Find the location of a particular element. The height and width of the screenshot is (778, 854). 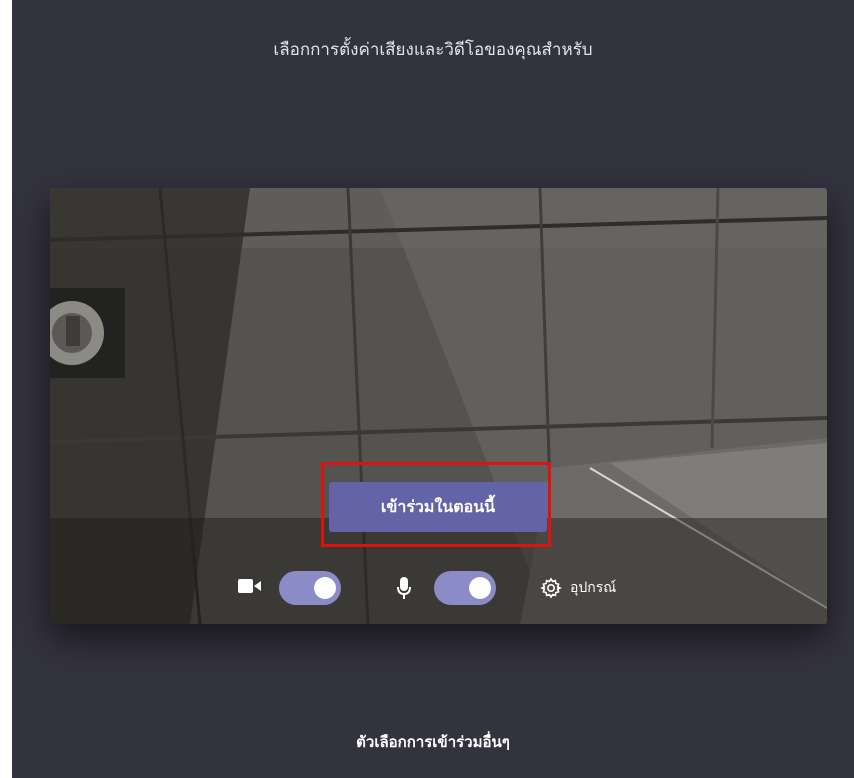

devices-button: อุปกรณ์ is located at coordinates (578, 588).